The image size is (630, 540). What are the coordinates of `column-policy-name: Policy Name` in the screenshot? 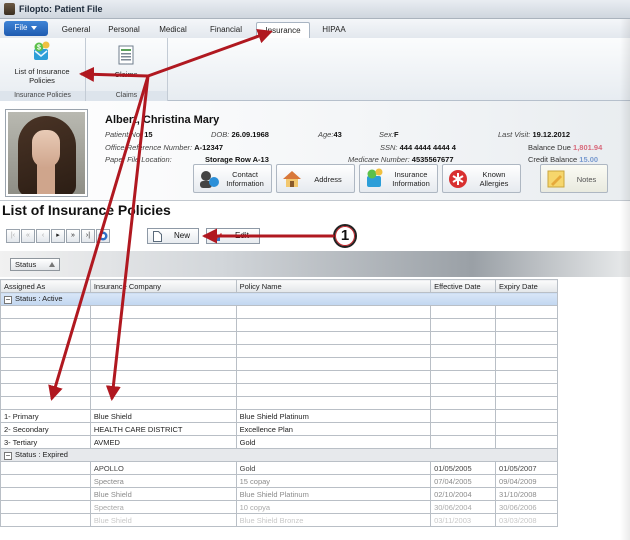 It's located at (333, 286).